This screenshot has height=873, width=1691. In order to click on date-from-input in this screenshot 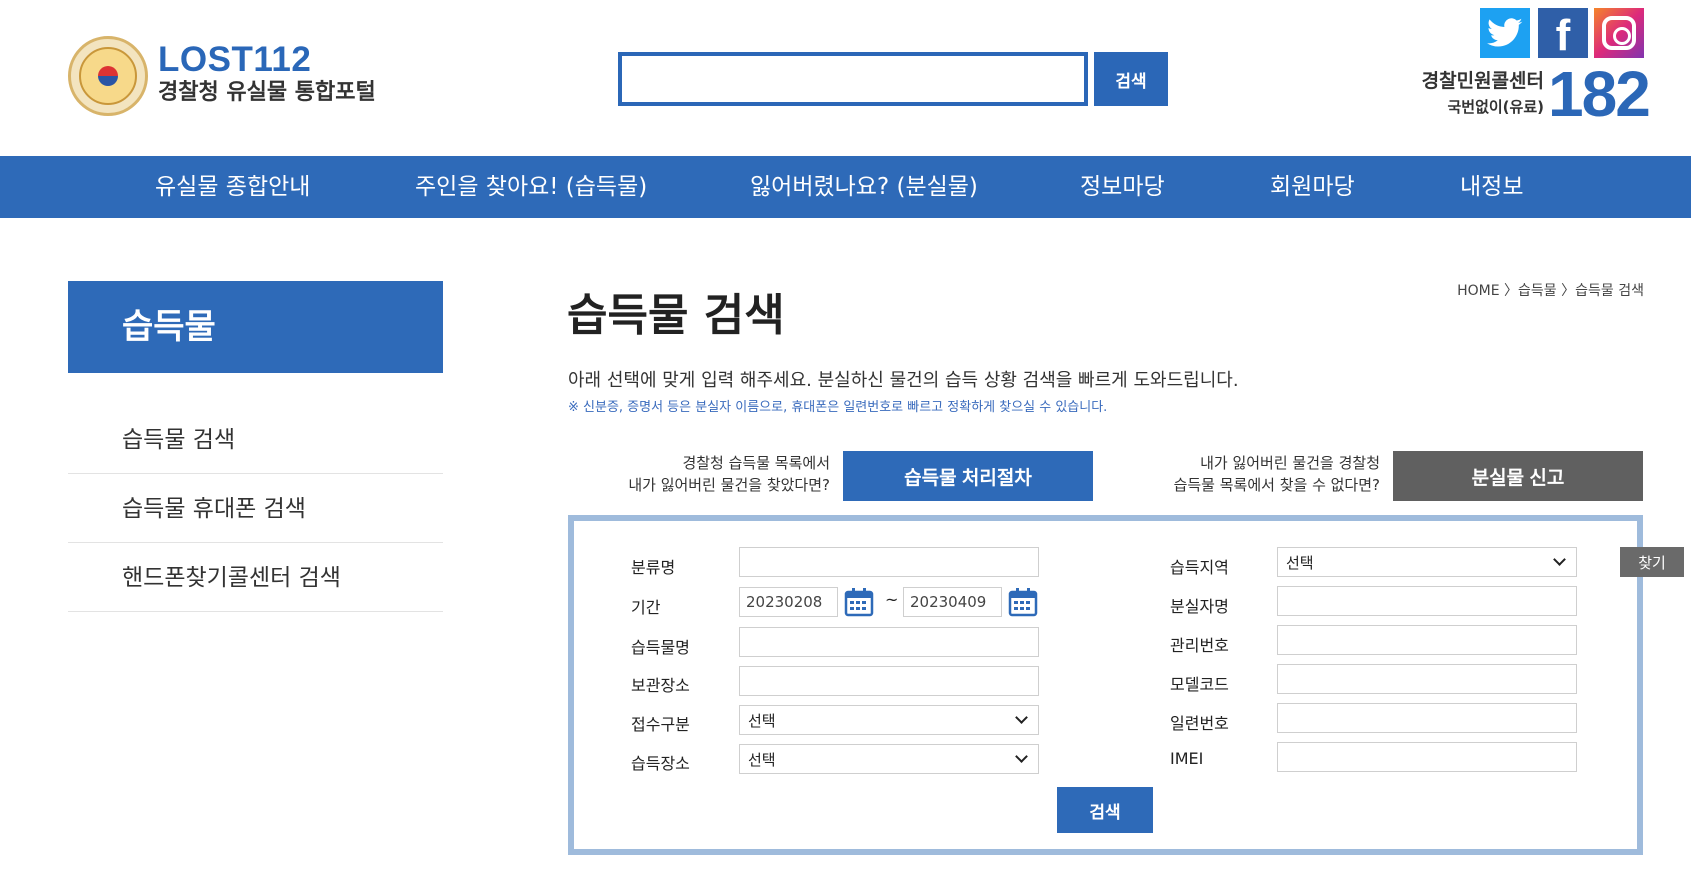, I will do `click(788, 602)`.